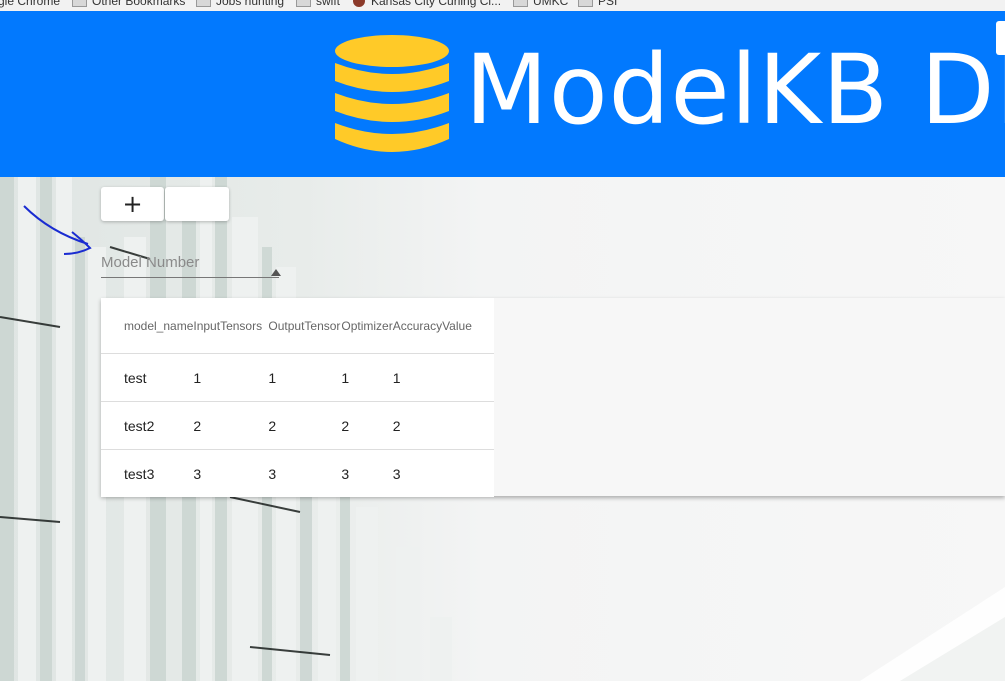  I want to click on bookmark-other-bookmarks: Other Bookmarks, so click(128, 4).